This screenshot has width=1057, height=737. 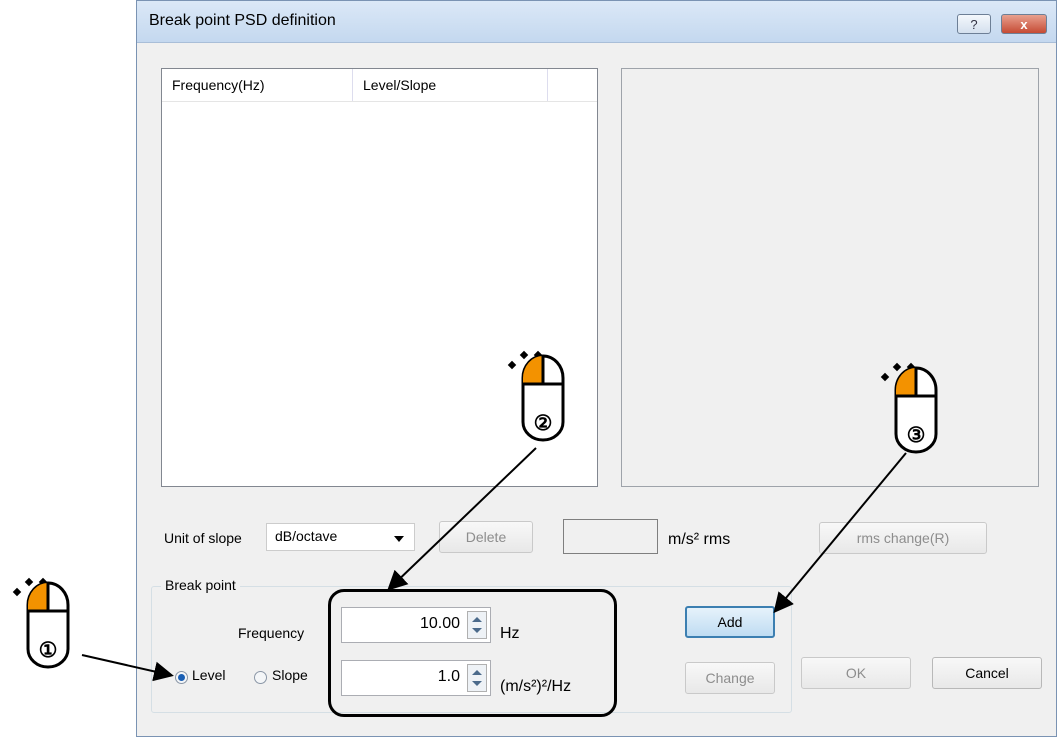 What do you see at coordinates (543, 423) in the screenshot?
I see `step-number-2: ②` at bounding box center [543, 423].